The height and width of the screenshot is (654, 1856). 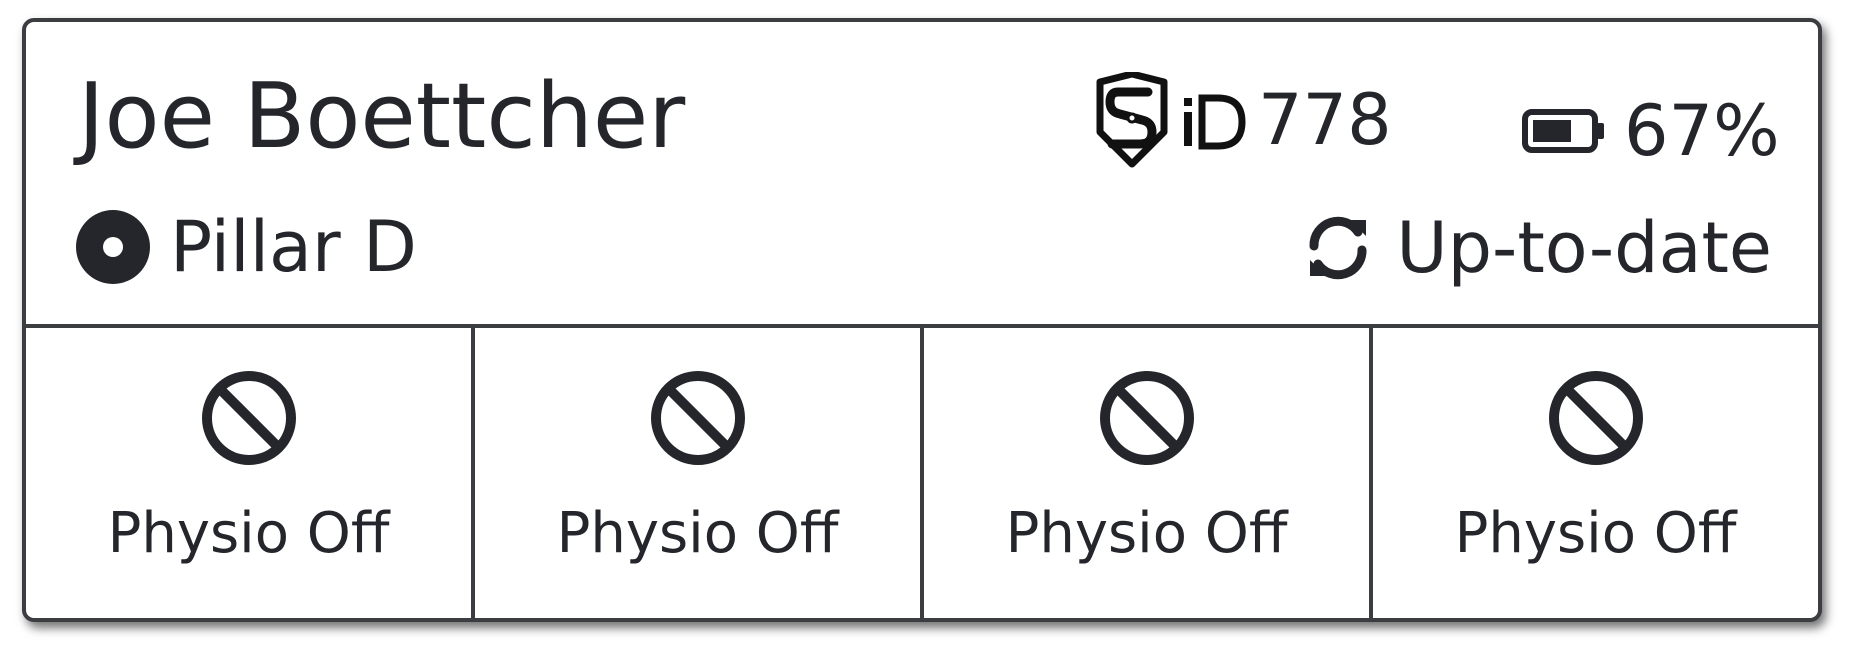 I want to click on sync-status: Up-to-date, so click(x=1537, y=248).